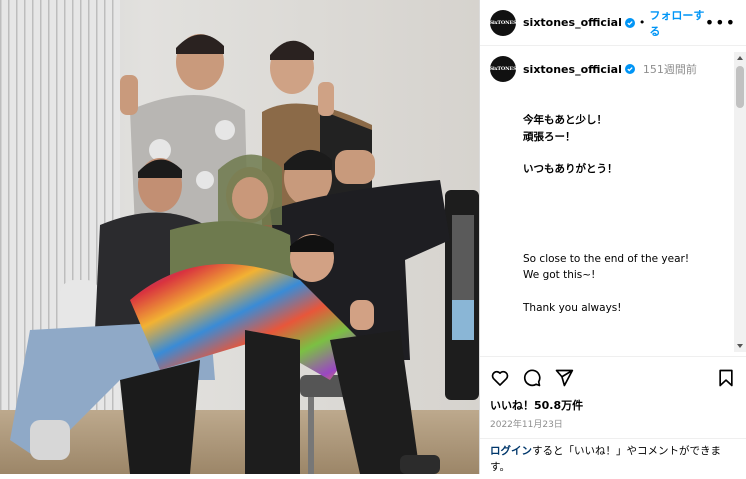 The height and width of the screenshot is (479, 746). What do you see at coordinates (613, 458) in the screenshot?
I see `login-prompt: ログインすると「いいね！」やコメントができます。` at bounding box center [613, 458].